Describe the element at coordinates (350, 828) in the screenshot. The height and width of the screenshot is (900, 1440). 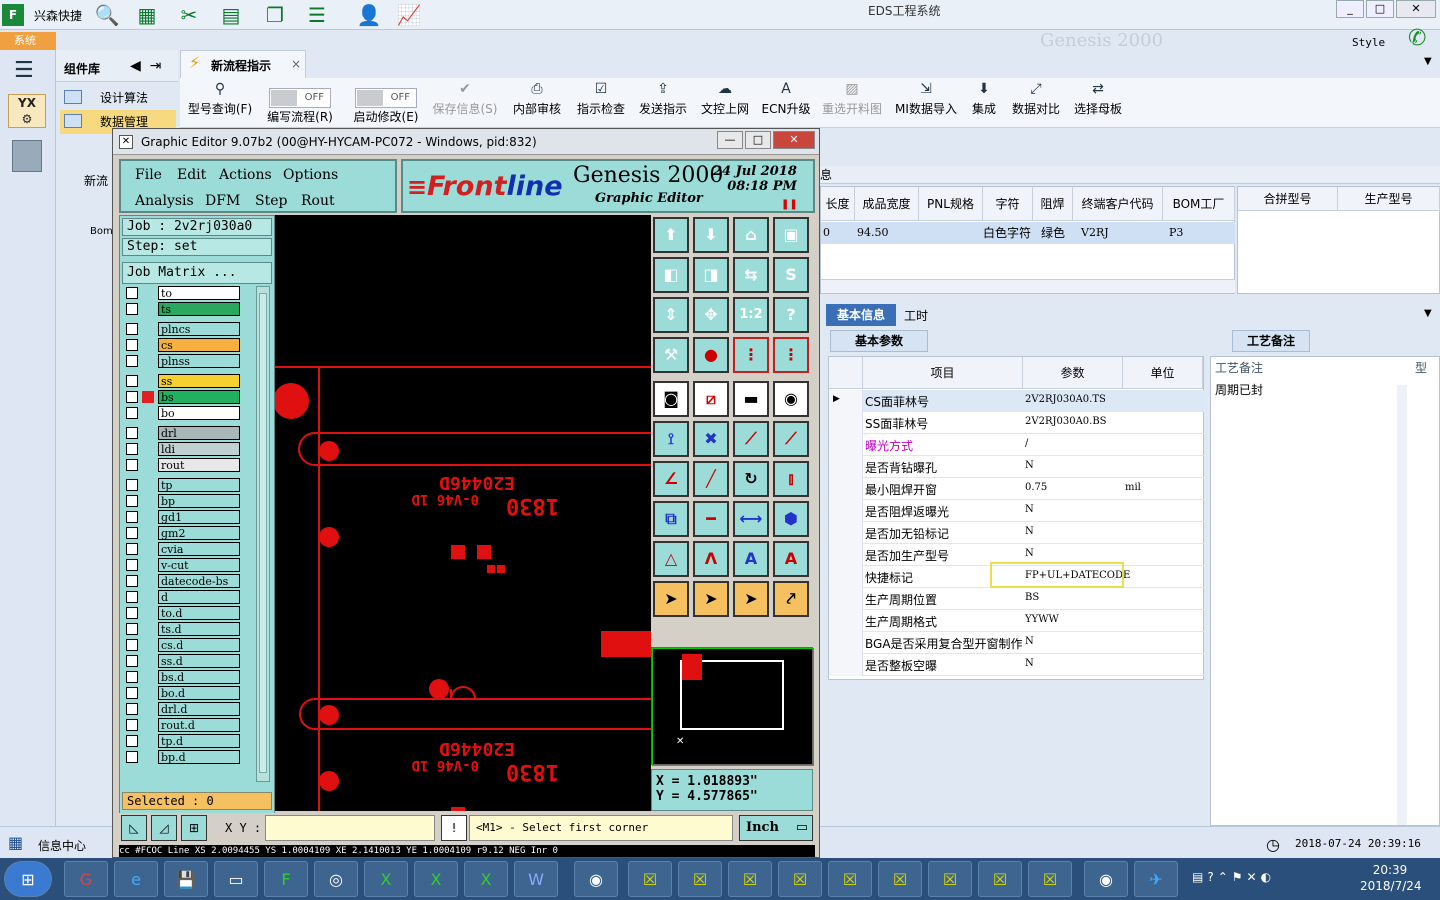
I see `xy-input` at that location.